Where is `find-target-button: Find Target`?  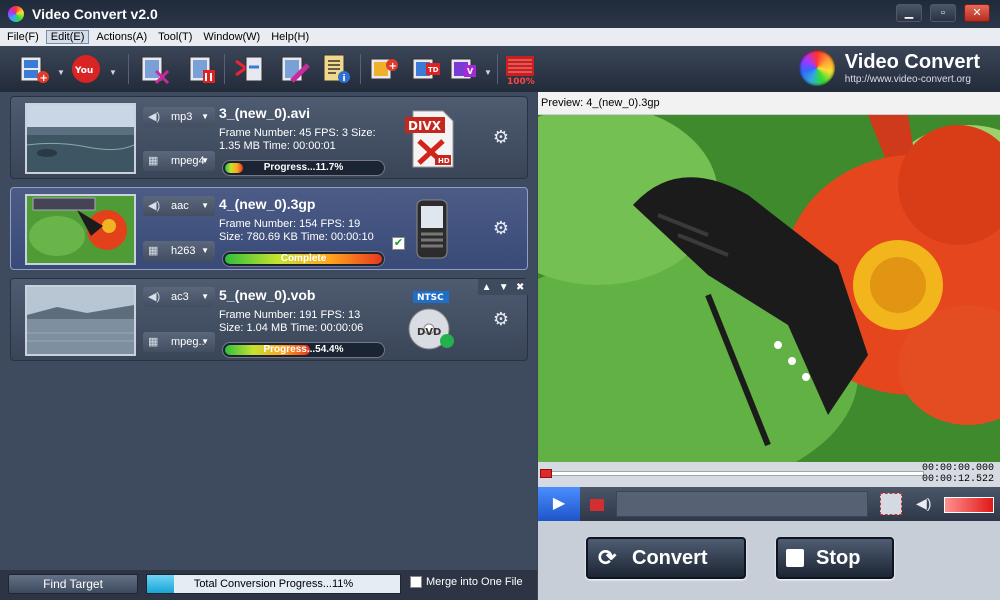
find-target-button: Find Target is located at coordinates (73, 584).